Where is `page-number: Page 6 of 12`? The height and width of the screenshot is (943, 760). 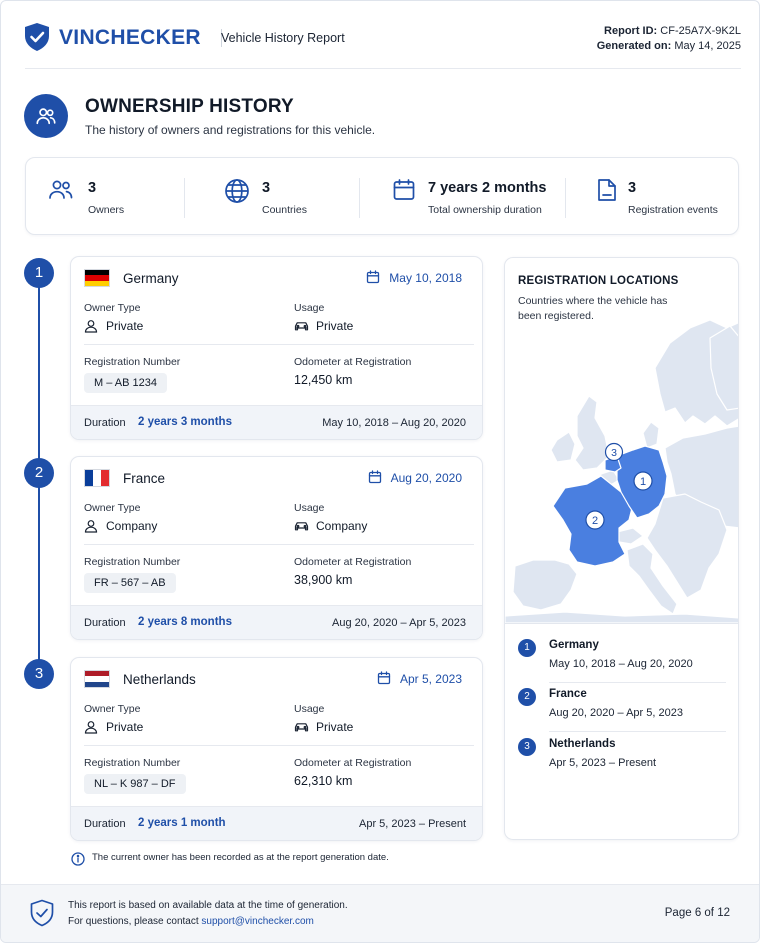 page-number: Page 6 of 12 is located at coordinates (697, 913).